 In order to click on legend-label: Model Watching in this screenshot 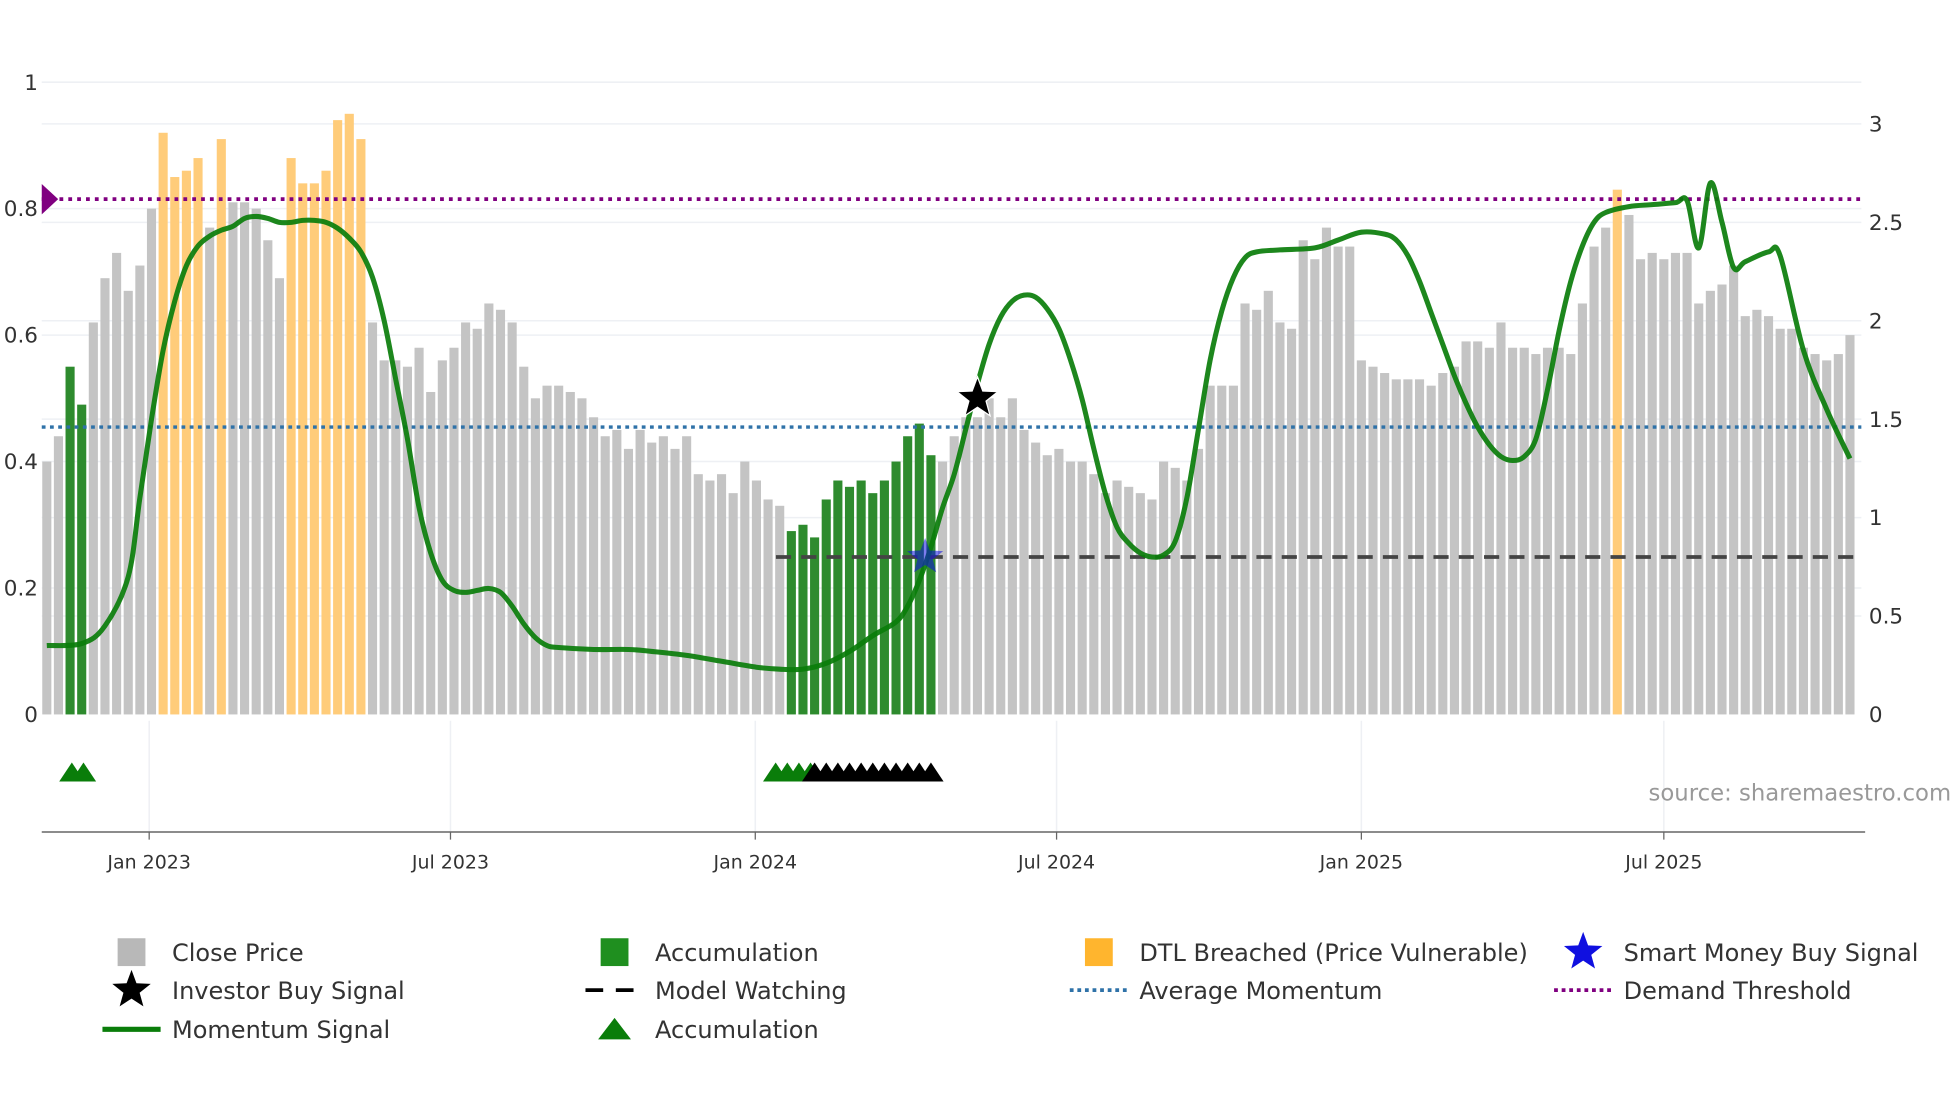, I will do `click(751, 991)`.